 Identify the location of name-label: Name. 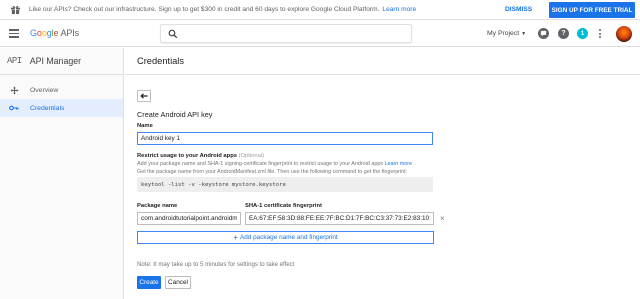
(145, 126).